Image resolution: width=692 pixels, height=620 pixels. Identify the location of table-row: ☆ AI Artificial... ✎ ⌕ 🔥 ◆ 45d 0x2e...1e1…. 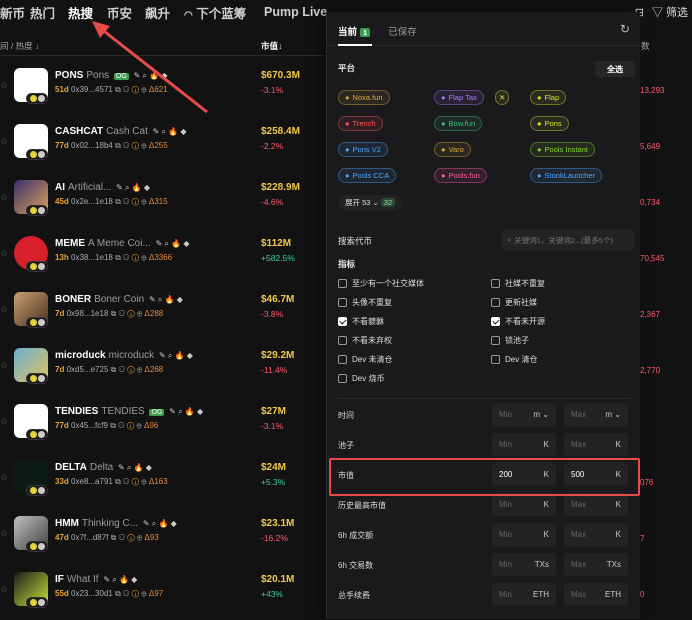
(165, 200).